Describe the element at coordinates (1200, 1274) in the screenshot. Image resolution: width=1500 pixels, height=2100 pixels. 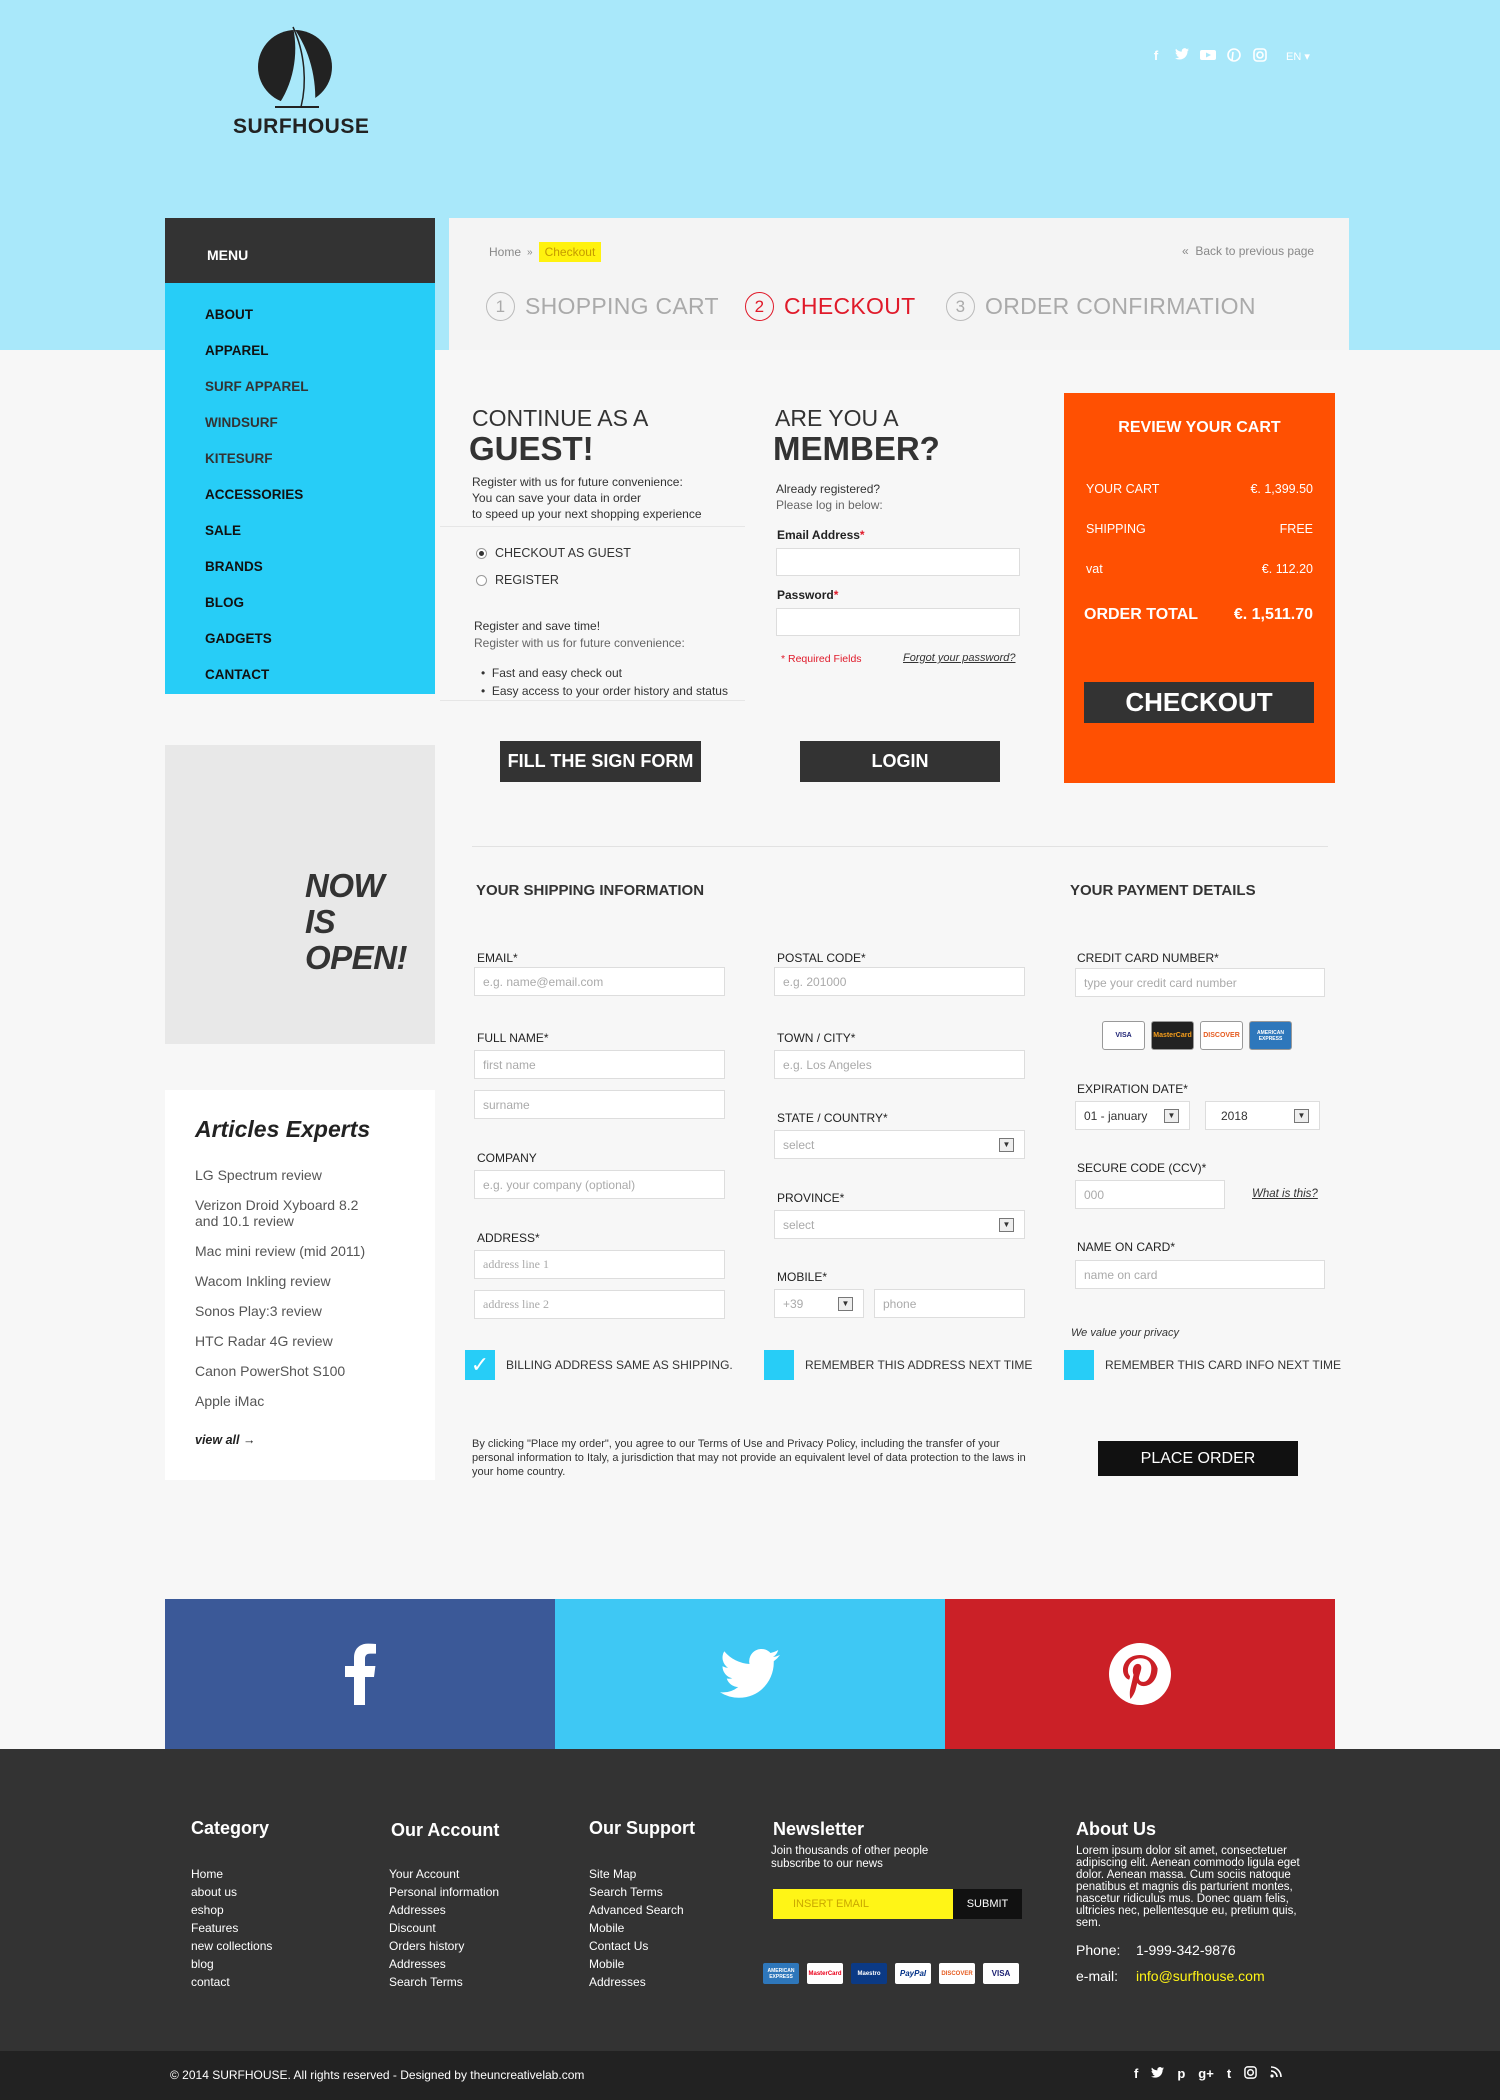
I see `name-on-card-field: name on card` at that location.